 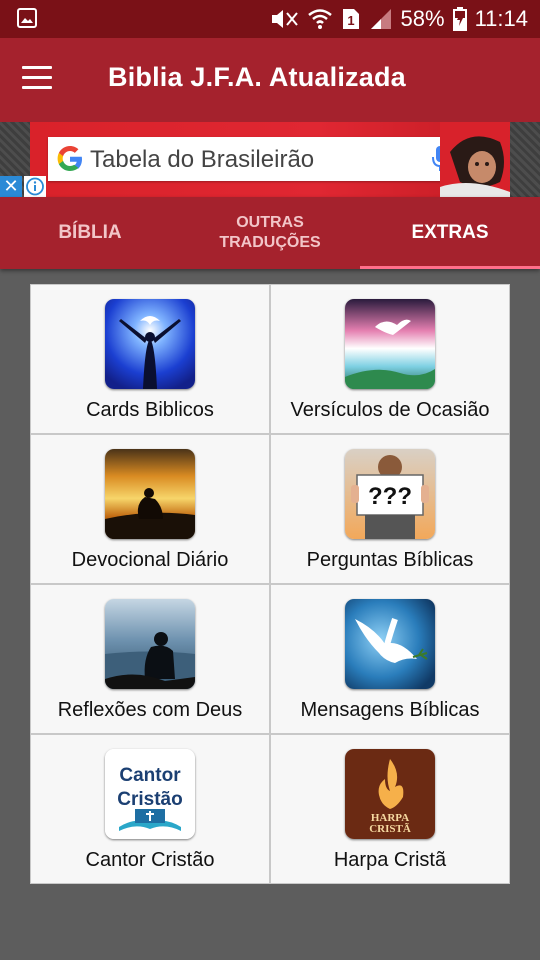 I want to click on sim-slot-label: 1, so click(x=350, y=20).